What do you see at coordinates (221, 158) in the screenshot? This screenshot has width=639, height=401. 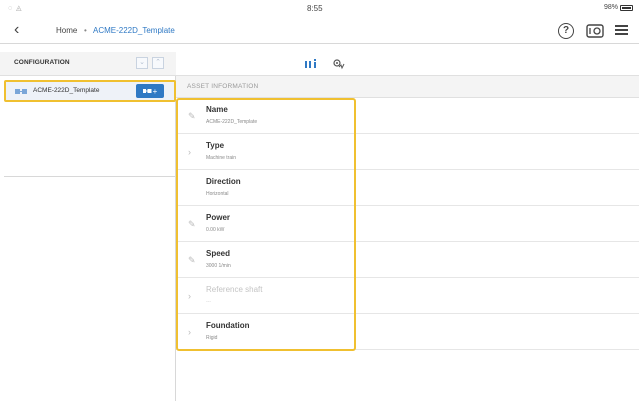 I see `row-value: Machine train` at bounding box center [221, 158].